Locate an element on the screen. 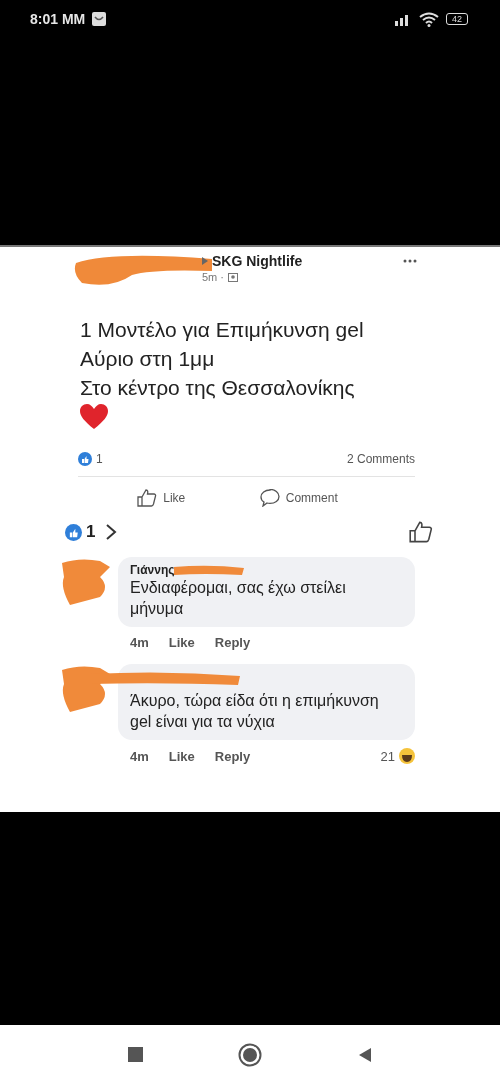 The width and height of the screenshot is (500, 1084). speech-bubble-icon is located at coordinates (269, 498).